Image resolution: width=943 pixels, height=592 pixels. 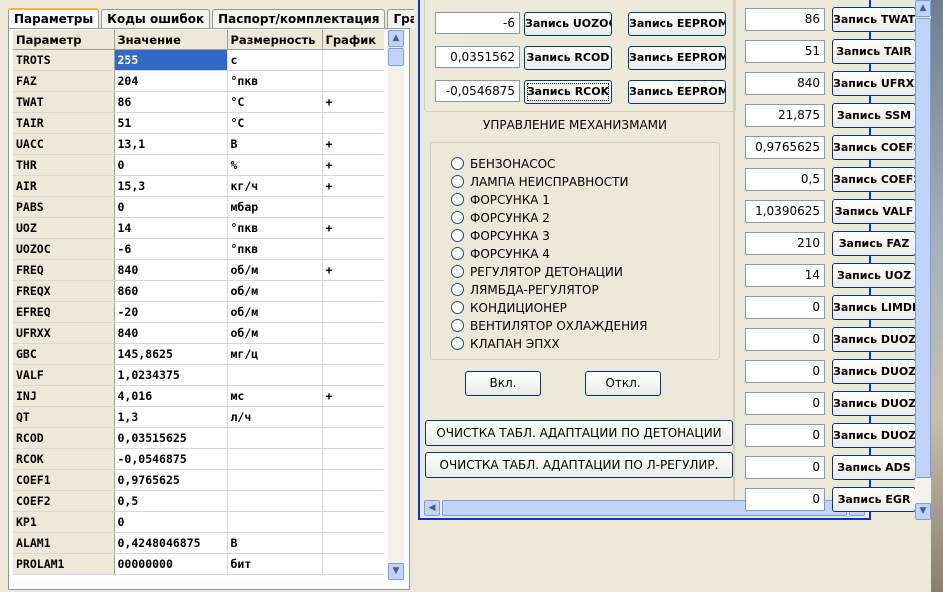 I want to click on cell-unit: °C, so click(x=275, y=102).